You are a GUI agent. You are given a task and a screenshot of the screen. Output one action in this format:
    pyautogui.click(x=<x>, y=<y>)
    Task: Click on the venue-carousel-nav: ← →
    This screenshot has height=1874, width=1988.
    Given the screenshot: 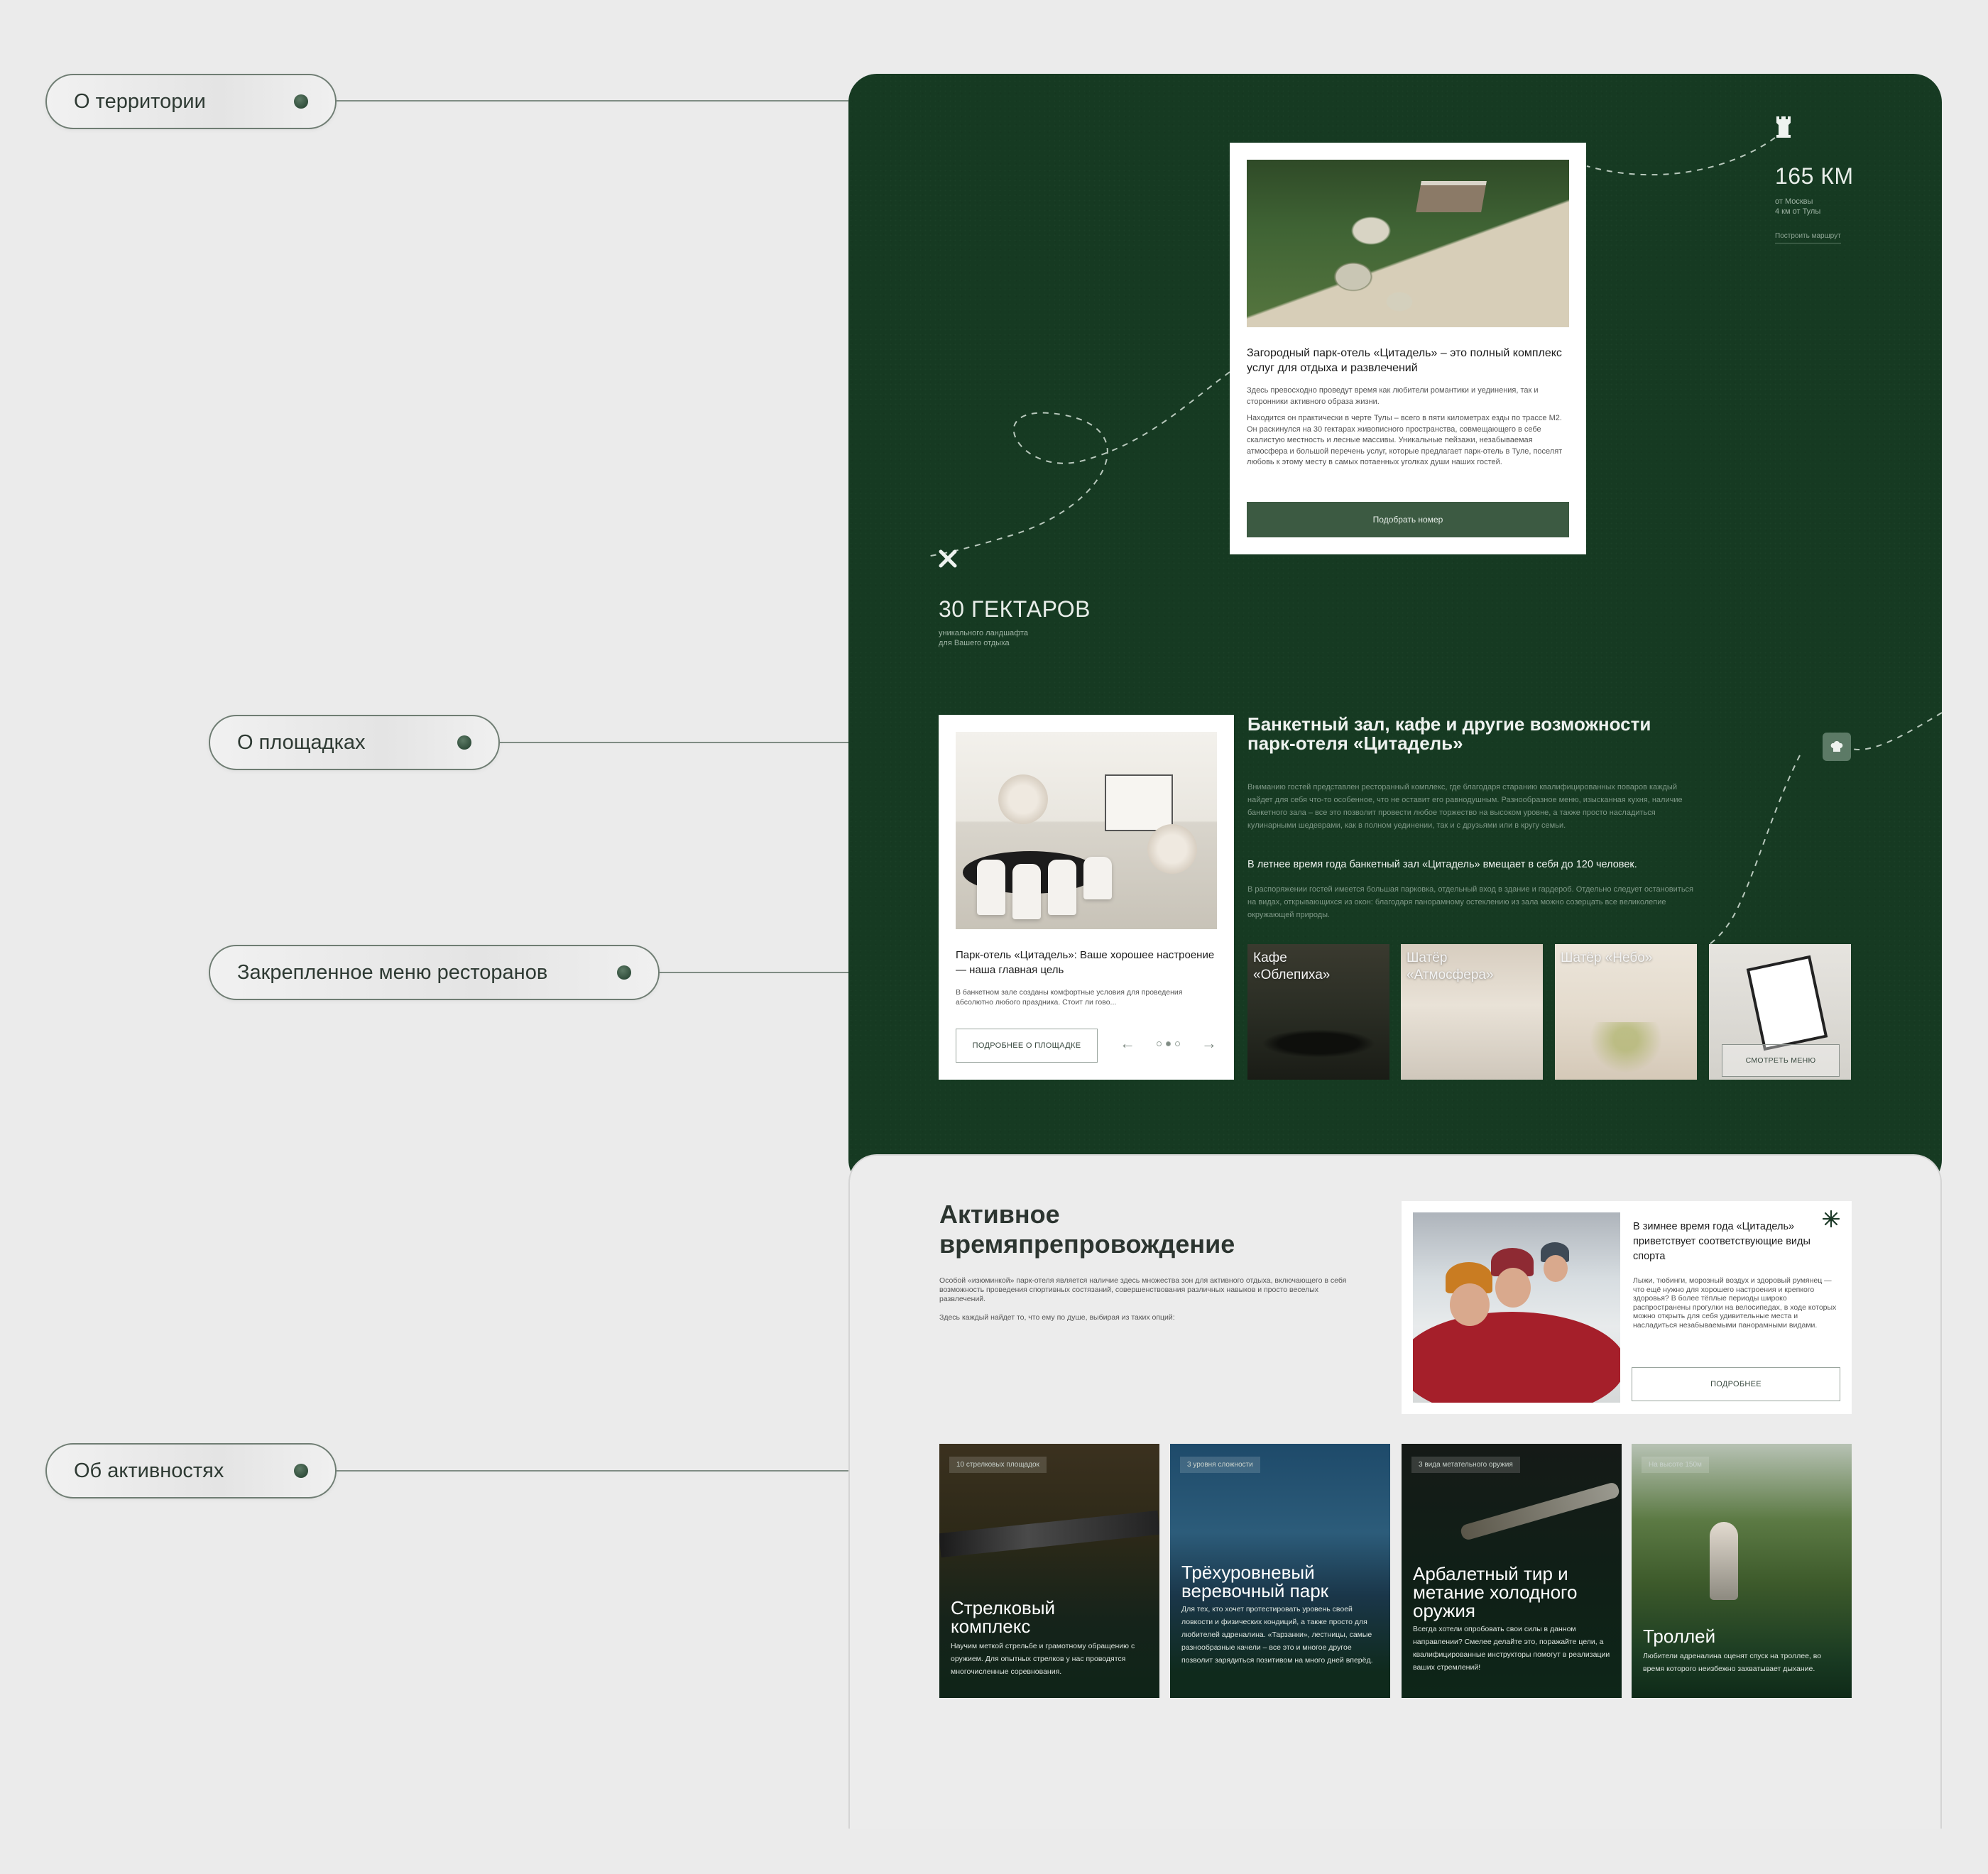 What is the action you would take?
    pyautogui.click(x=1168, y=1043)
    